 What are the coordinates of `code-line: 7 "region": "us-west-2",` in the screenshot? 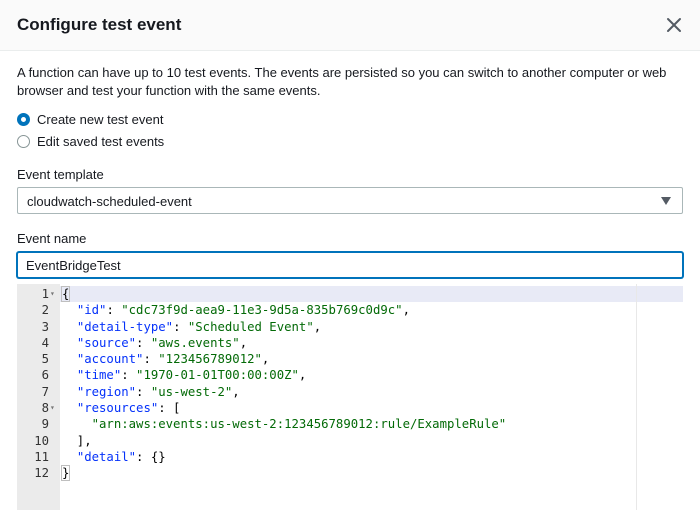 It's located at (350, 392).